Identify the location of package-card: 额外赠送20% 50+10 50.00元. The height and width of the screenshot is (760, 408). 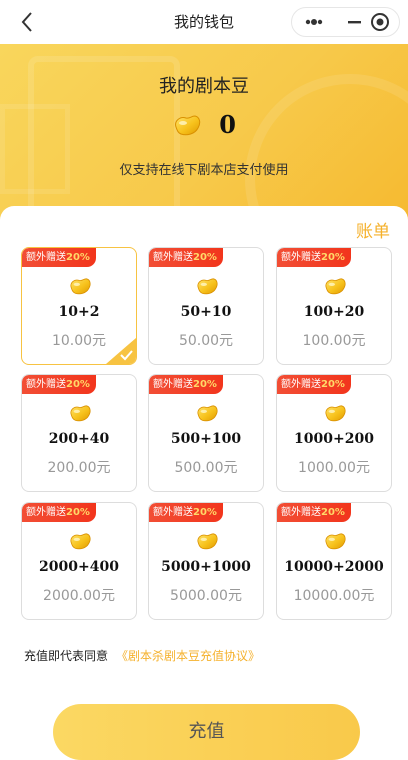
(206, 306).